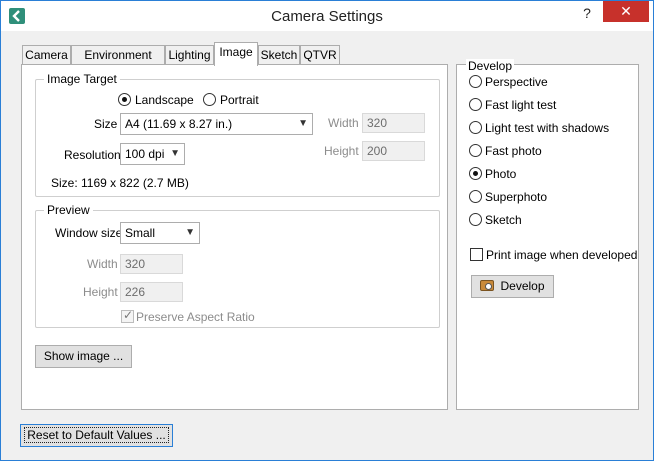 The width and height of the screenshot is (654, 461). Describe the element at coordinates (475, 150) in the screenshot. I see `develop-option-fast-photo-radio` at that location.